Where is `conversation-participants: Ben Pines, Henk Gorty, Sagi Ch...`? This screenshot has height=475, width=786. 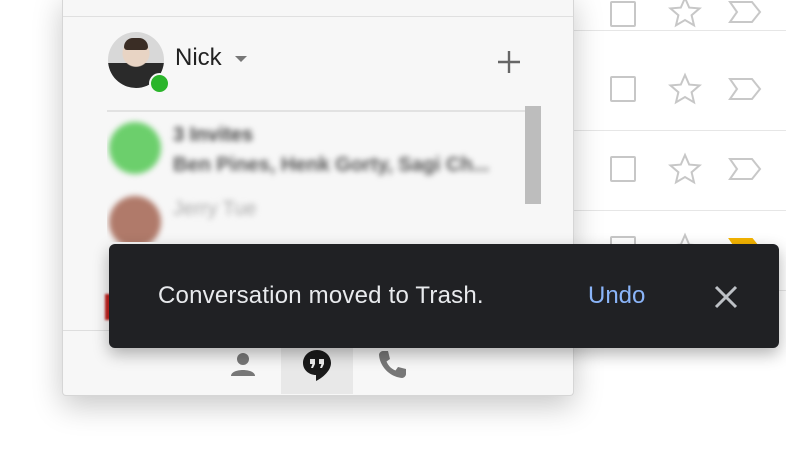
conversation-participants: Ben Pines, Henk Gorty, Sagi Ch... is located at coordinates (331, 165).